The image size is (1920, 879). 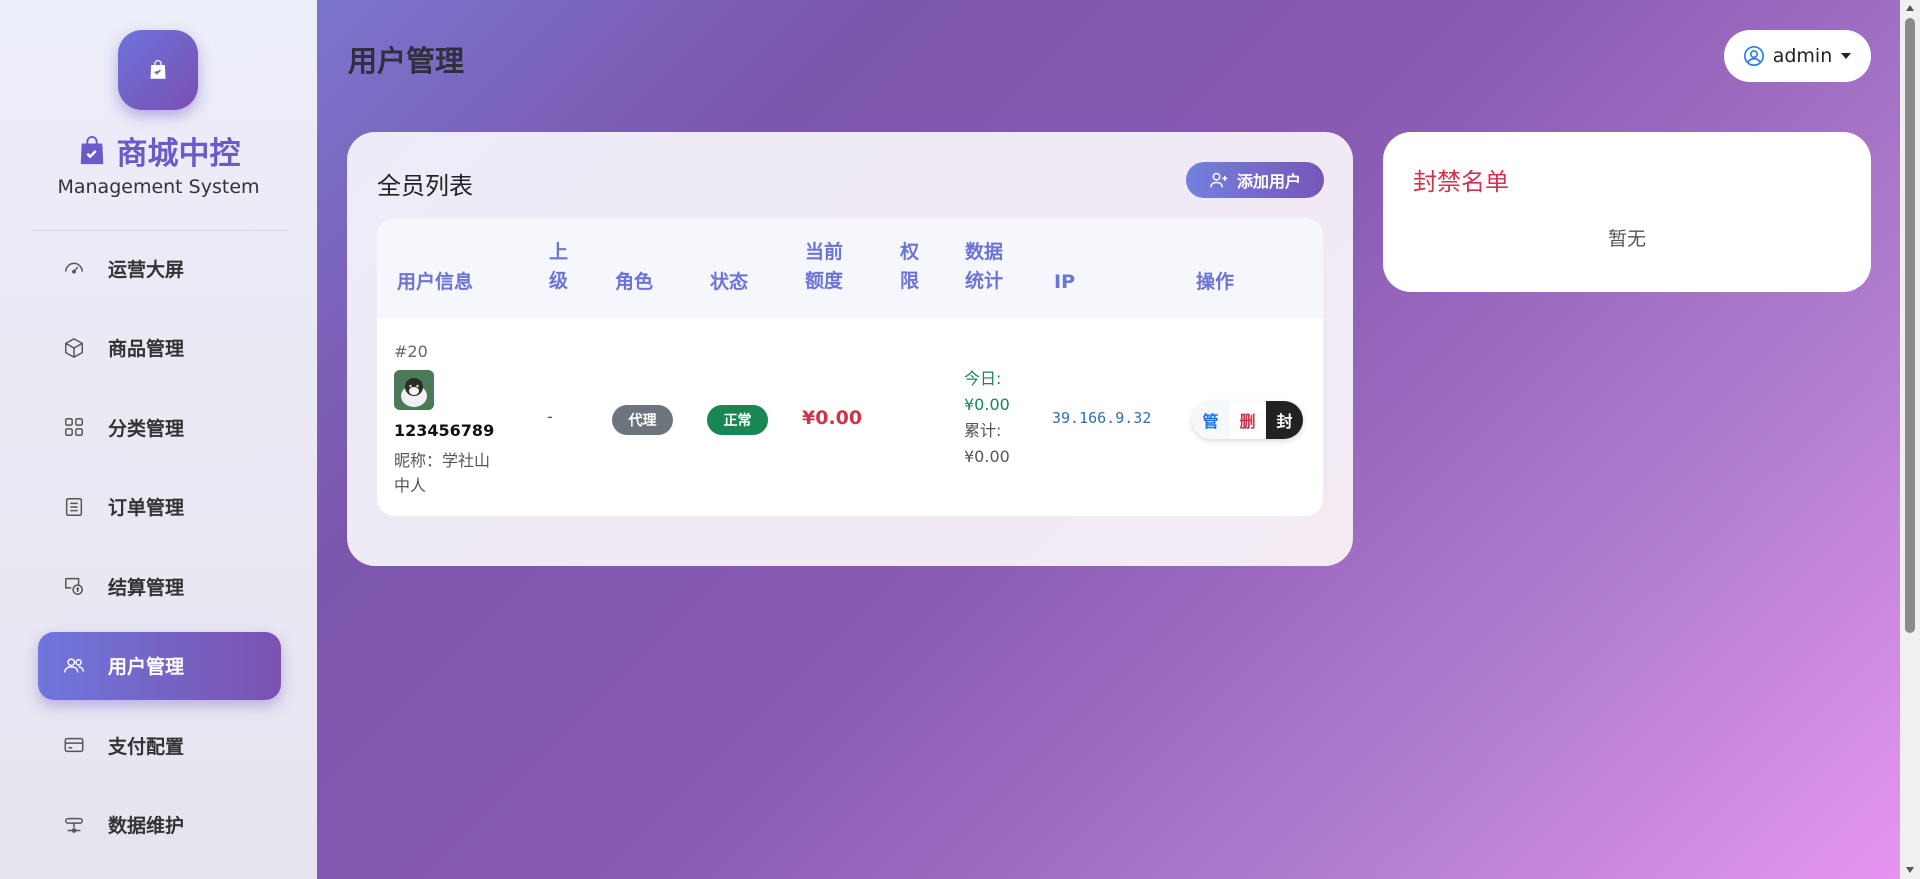 I want to click on sidebar-nav: 运营大屏 商品管理 分类管理 订单管理 结算管理 用户管理 支付配置 数据维护, so click(x=159, y=552).